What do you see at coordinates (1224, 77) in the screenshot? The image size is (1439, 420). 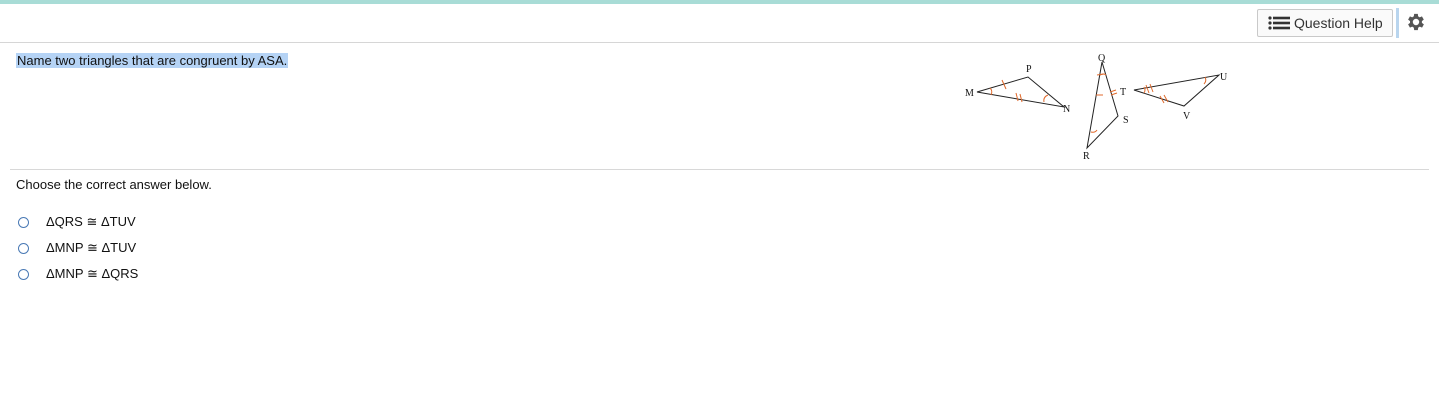 I see `label-u: U` at bounding box center [1224, 77].